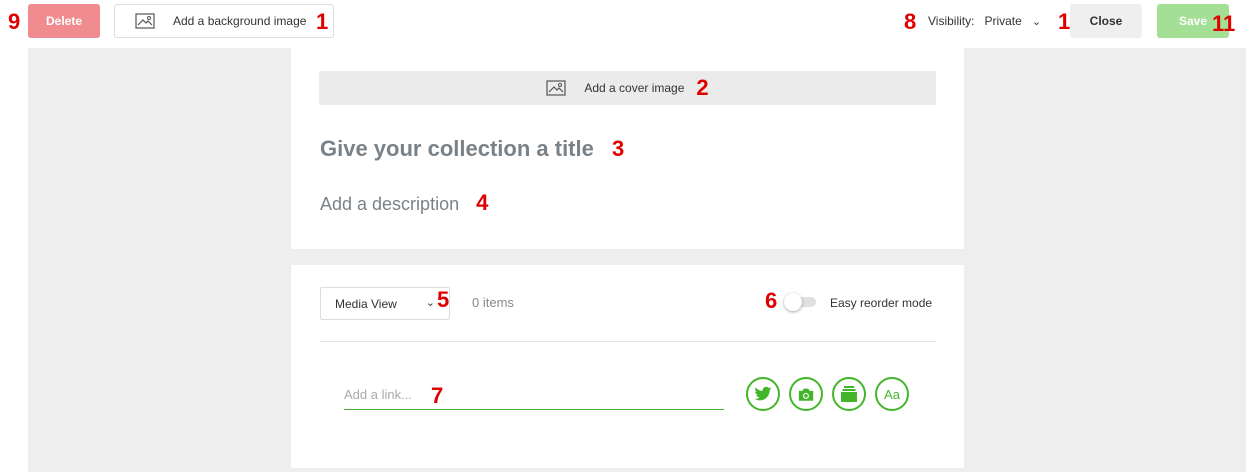  What do you see at coordinates (14, 21) in the screenshot?
I see `marker-9: 9` at bounding box center [14, 21].